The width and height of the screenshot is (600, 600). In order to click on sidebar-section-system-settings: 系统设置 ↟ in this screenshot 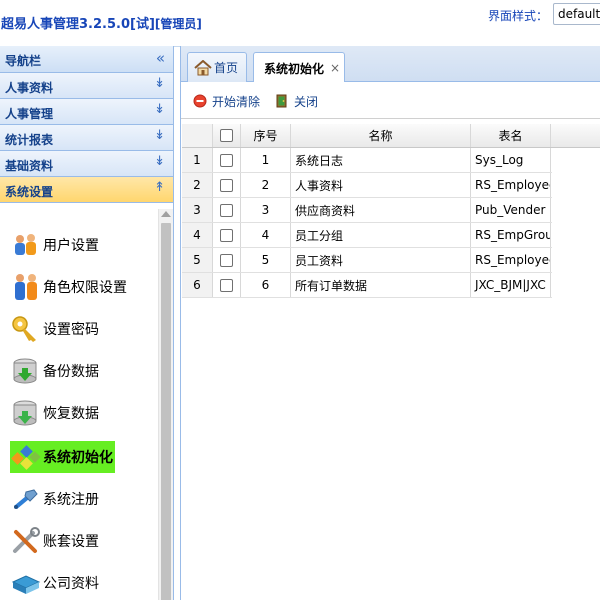, I will do `click(86, 190)`.